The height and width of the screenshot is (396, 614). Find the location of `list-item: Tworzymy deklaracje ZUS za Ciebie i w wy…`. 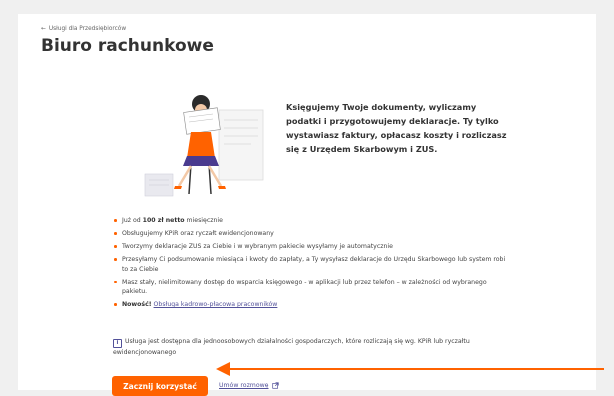

list-item: Tworzymy deklaracje ZUS za Ciebie i w wy… is located at coordinates (313, 246).